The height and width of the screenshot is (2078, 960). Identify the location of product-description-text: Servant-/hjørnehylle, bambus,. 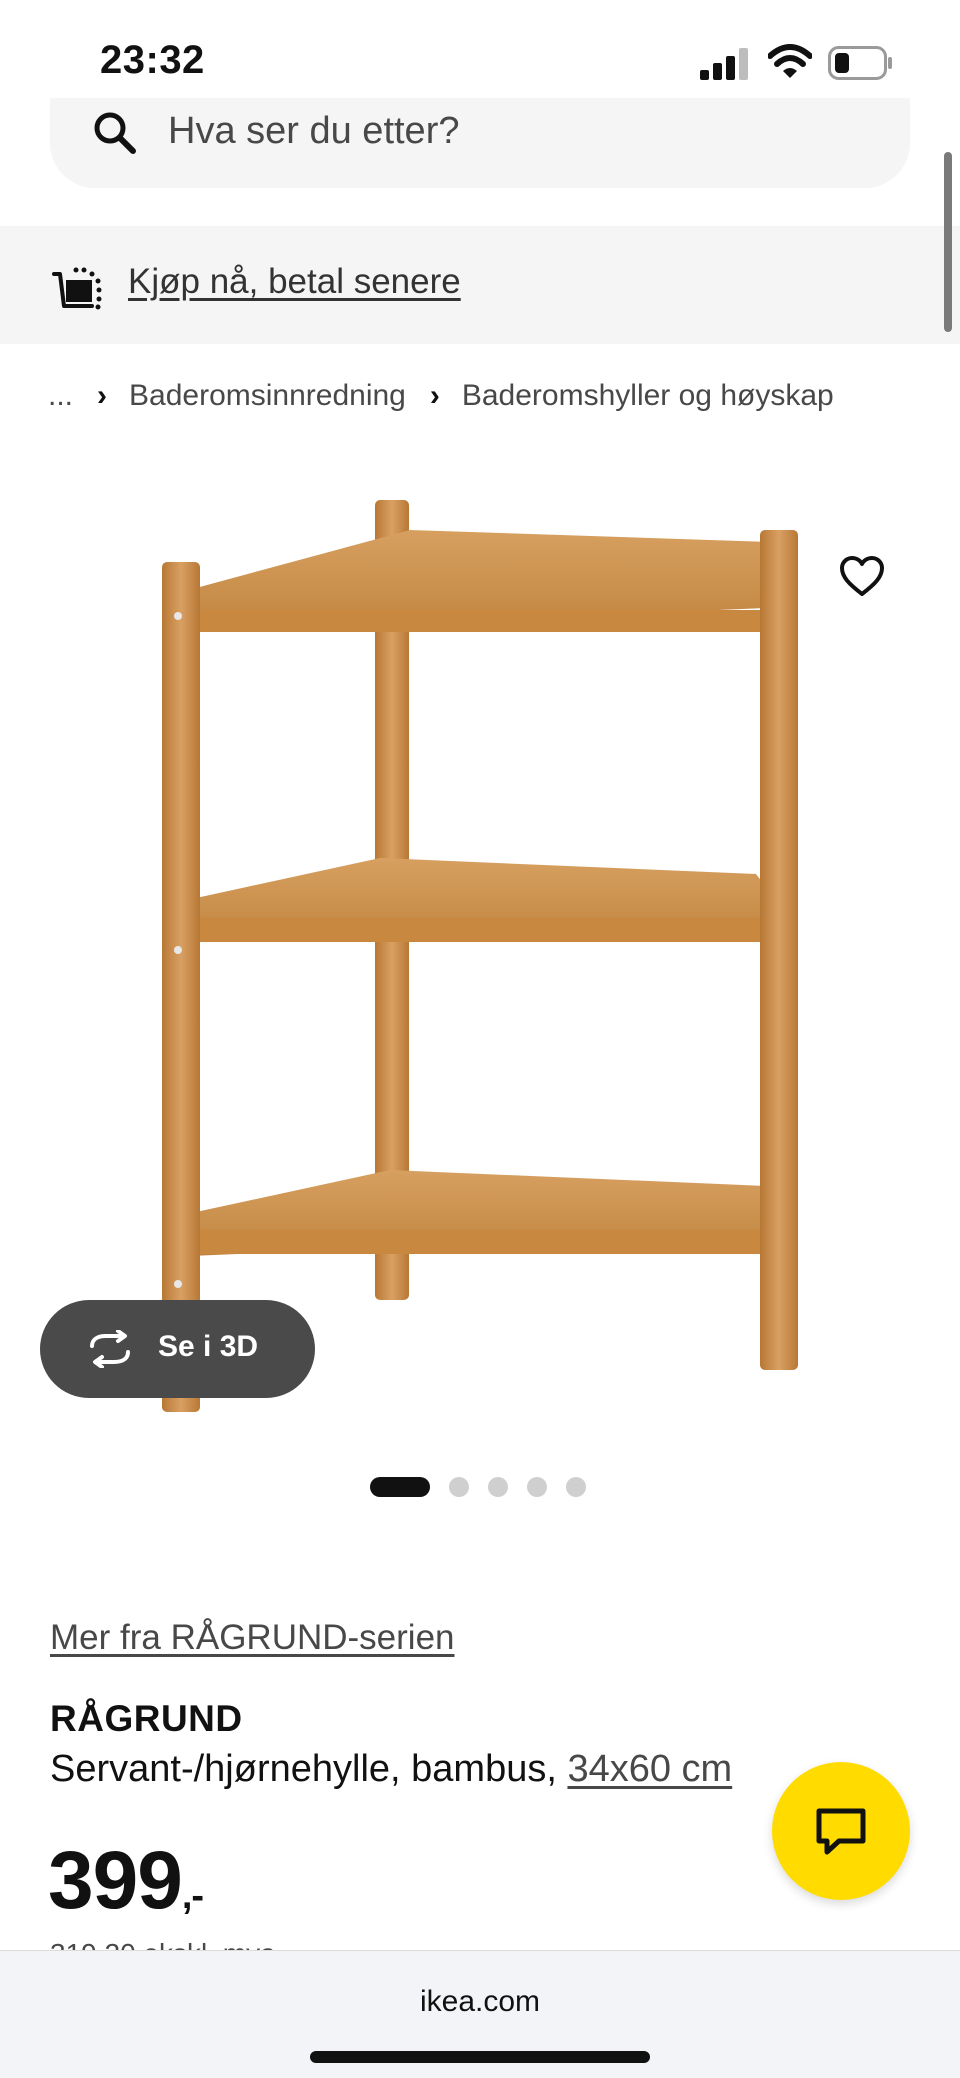
(309, 1769).